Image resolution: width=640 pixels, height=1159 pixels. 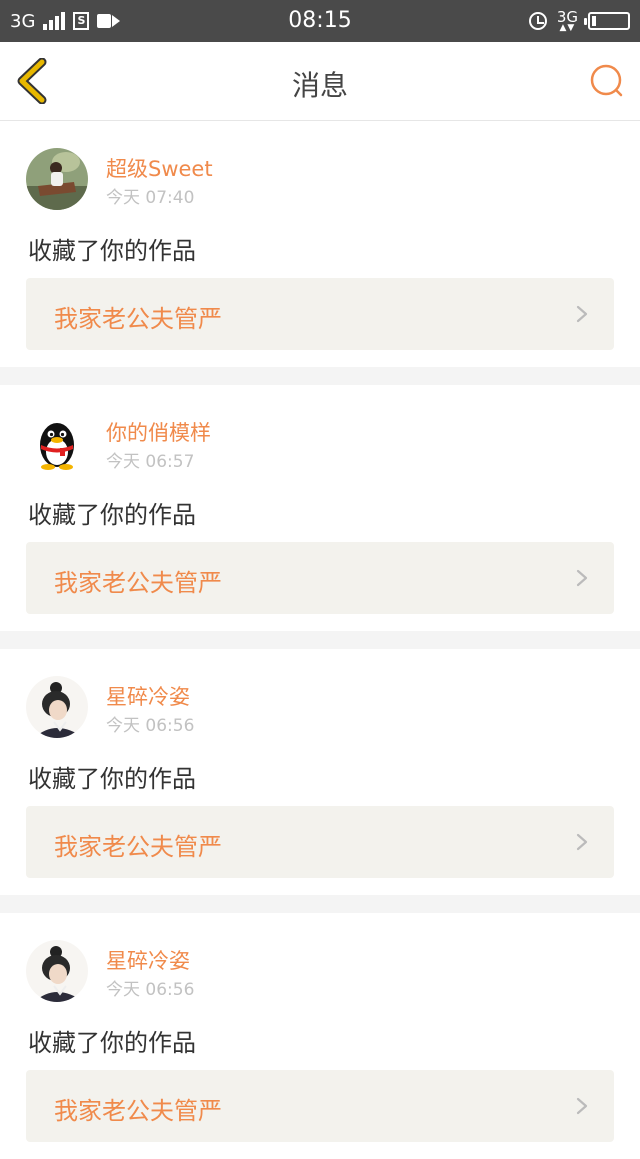 I want to click on nav-bar: 消息, so click(x=320, y=81).